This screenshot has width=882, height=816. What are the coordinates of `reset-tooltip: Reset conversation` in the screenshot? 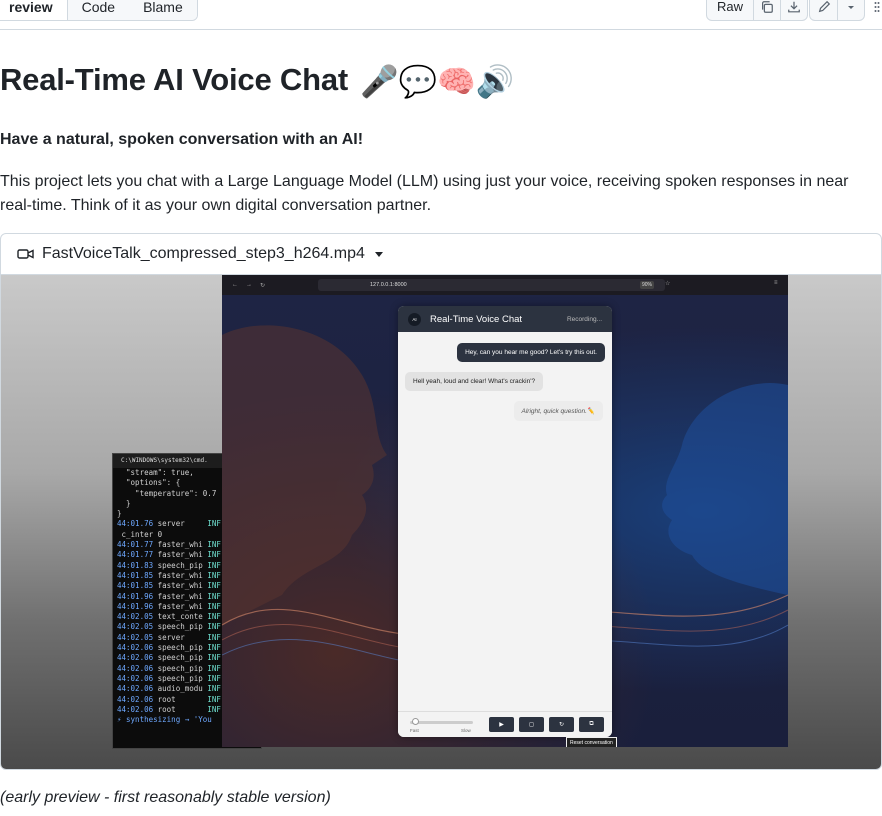 It's located at (591, 742).